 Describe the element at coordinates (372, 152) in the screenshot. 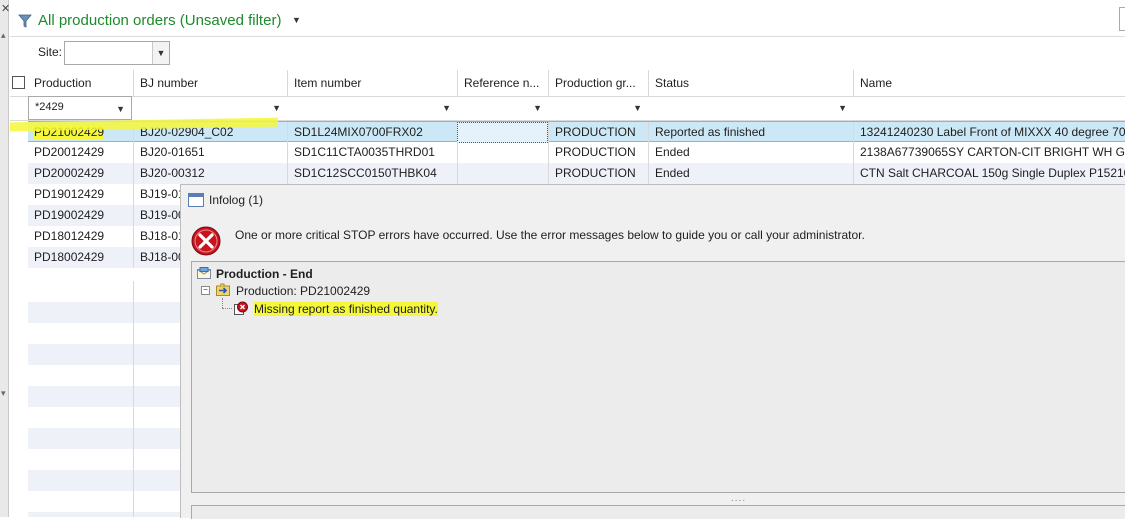

I see `cell-item-number: SD1C11CTA0035THRD01` at that location.